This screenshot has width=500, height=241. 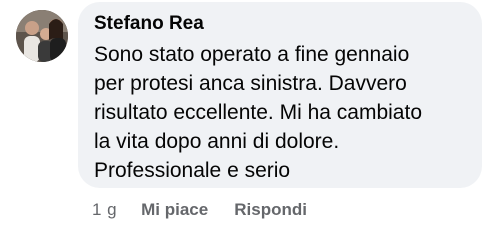 What do you see at coordinates (258, 112) in the screenshot?
I see `comment-text-line: risultato eccellente. Mi ha cambiato` at bounding box center [258, 112].